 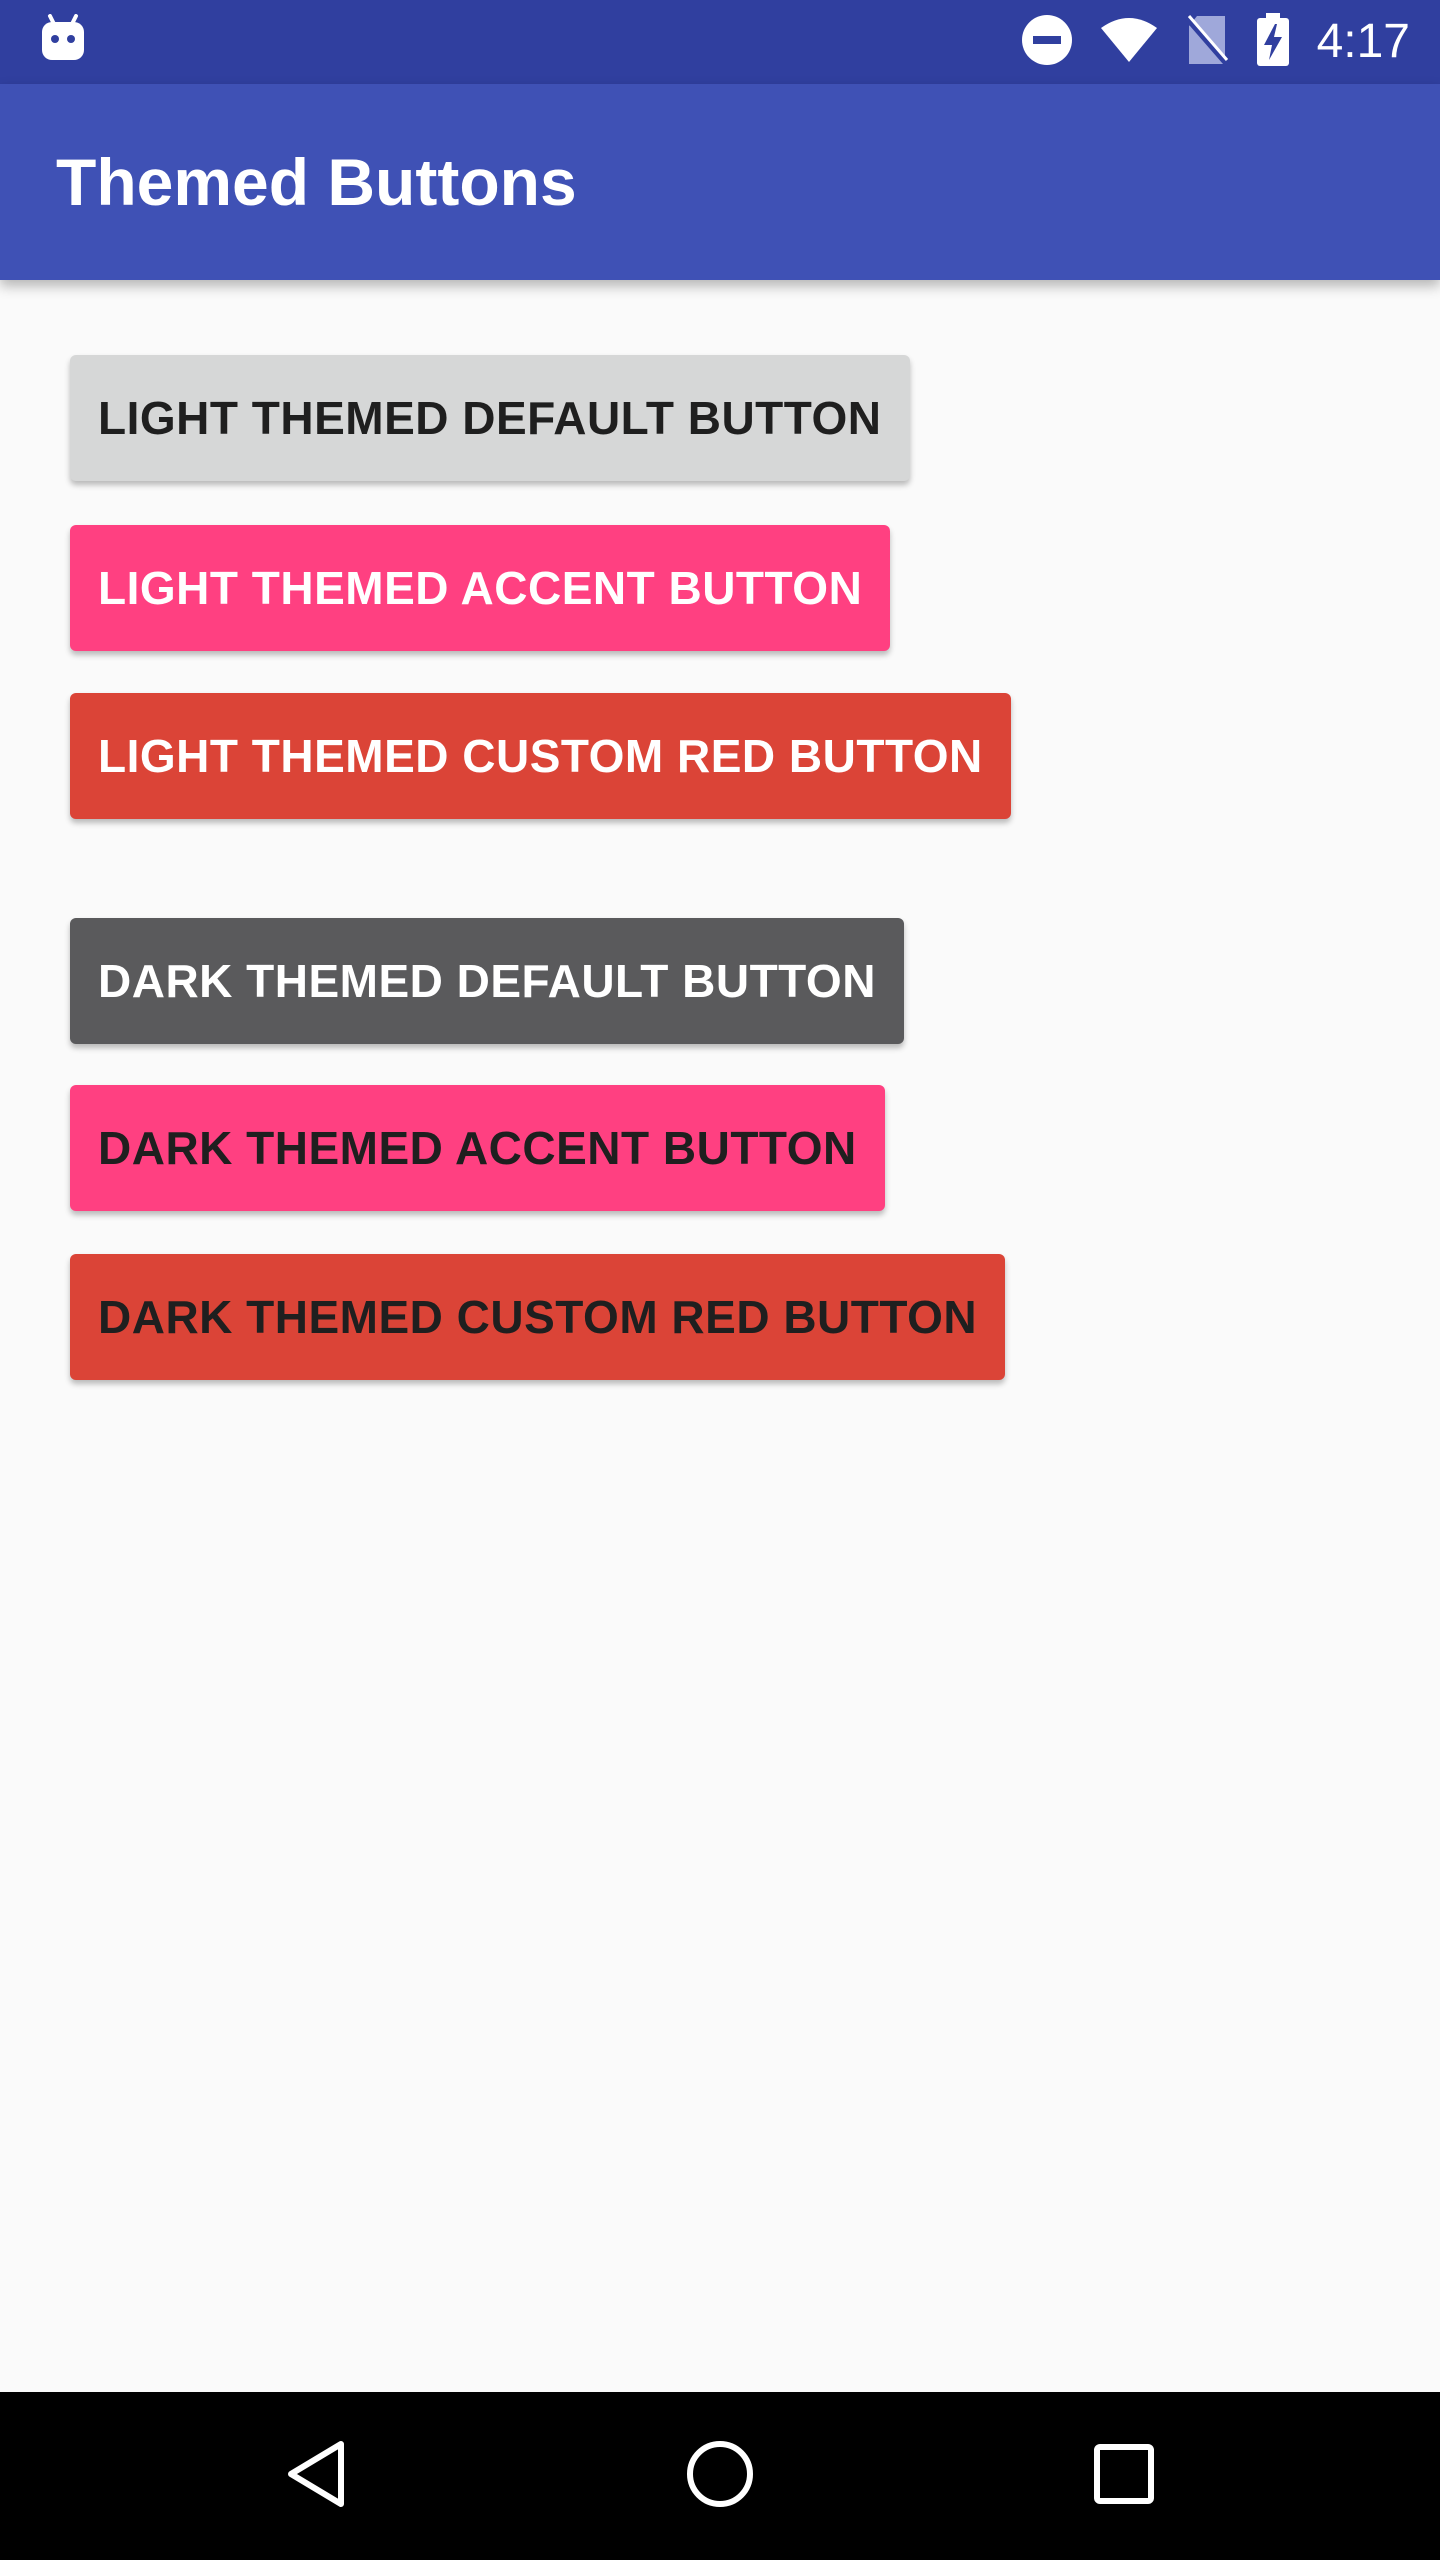 I want to click on recents-icon, so click(x=1124, y=2476).